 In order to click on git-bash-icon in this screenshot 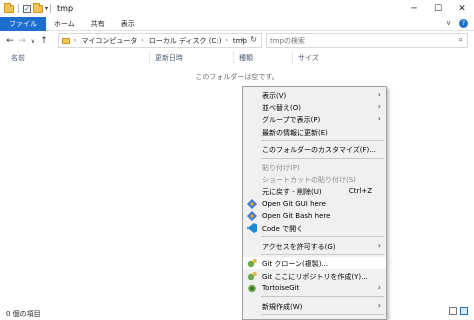, I will do `click(252, 215)`.